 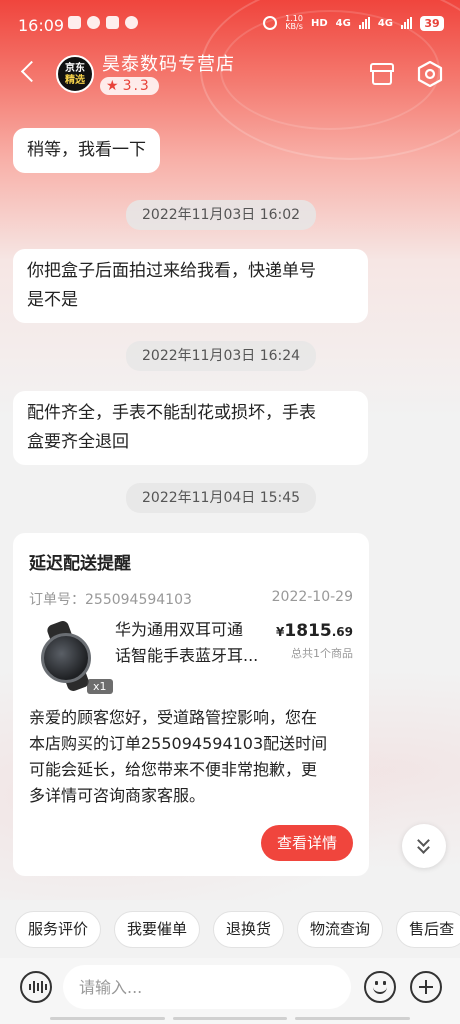 I want to click on message-text: 稍等，我看一下, so click(x=86, y=150).